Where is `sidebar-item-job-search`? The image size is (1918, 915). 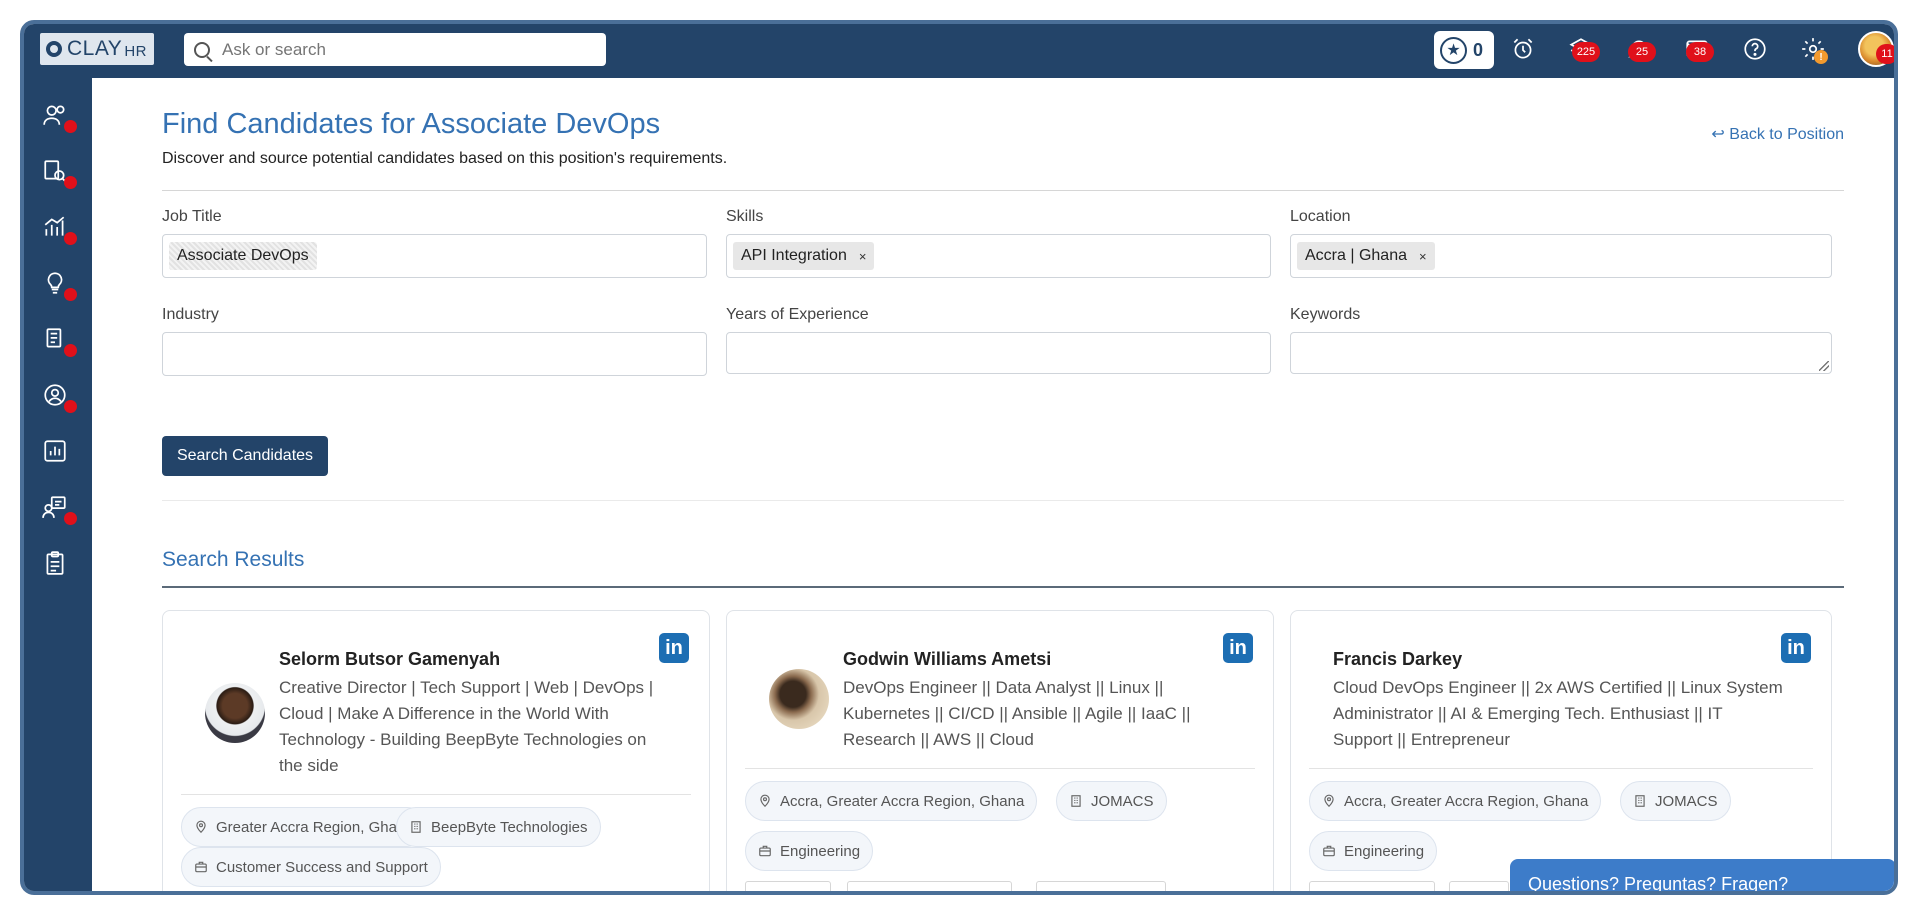 sidebar-item-job-search is located at coordinates (59, 174).